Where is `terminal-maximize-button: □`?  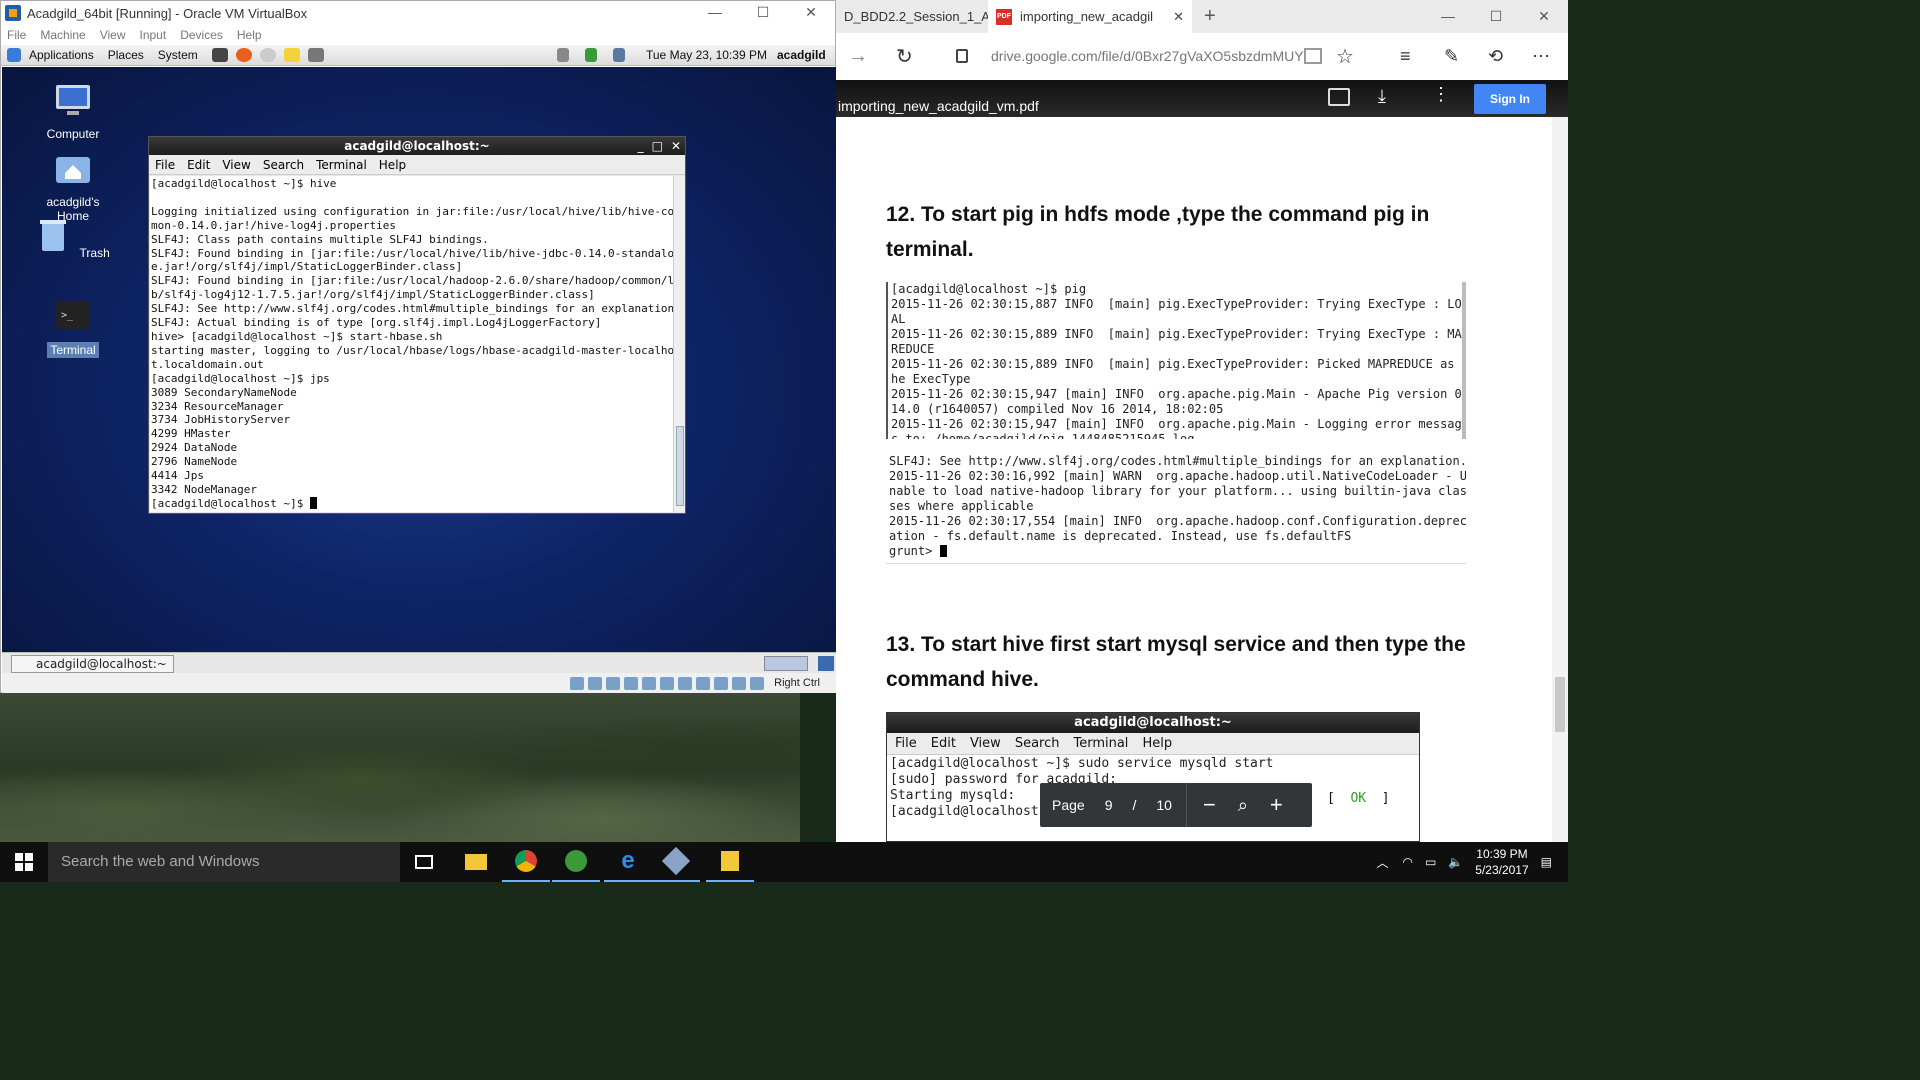
terminal-maximize-button: □ is located at coordinates (657, 146).